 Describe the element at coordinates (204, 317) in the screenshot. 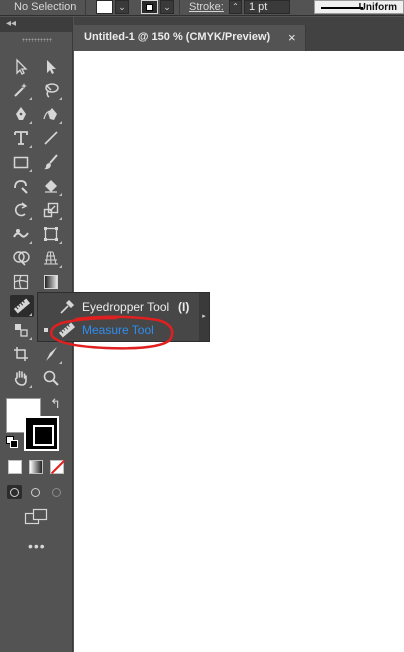

I see `tear-off-expand-icon: ▸` at that location.